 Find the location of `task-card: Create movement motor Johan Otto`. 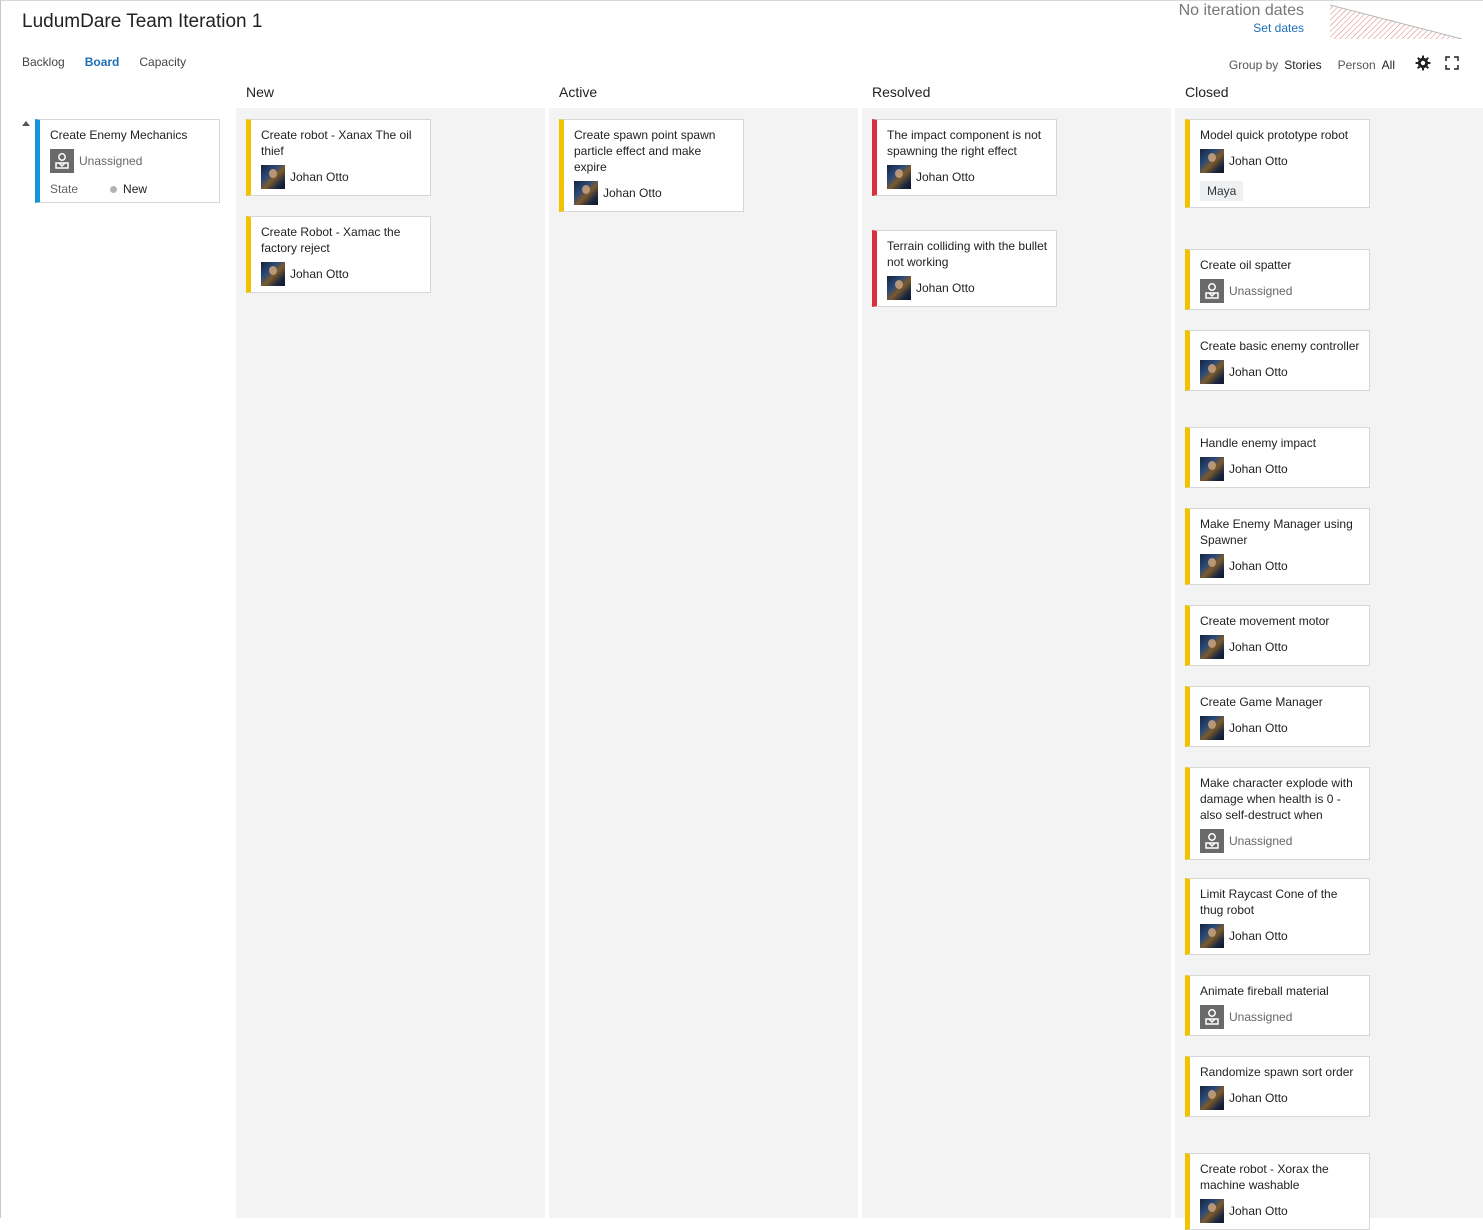

task-card: Create movement motor Johan Otto is located at coordinates (1277, 635).